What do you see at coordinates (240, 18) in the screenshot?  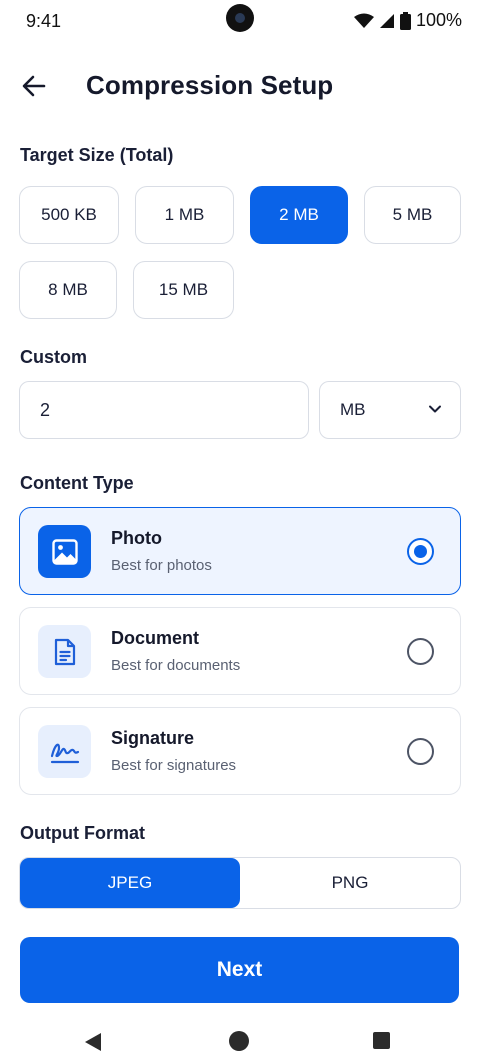 I see `camera-cutout` at bounding box center [240, 18].